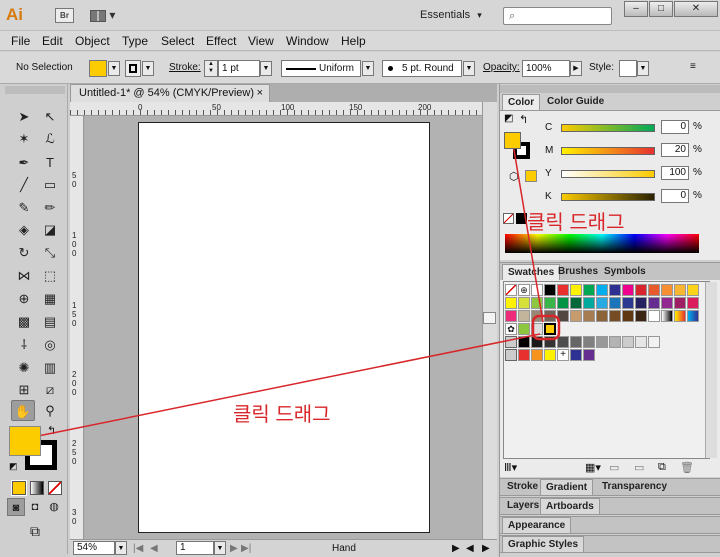 The width and height of the screenshot is (720, 557). What do you see at coordinates (512, 140) in the screenshot?
I see `color-panel-fill` at bounding box center [512, 140].